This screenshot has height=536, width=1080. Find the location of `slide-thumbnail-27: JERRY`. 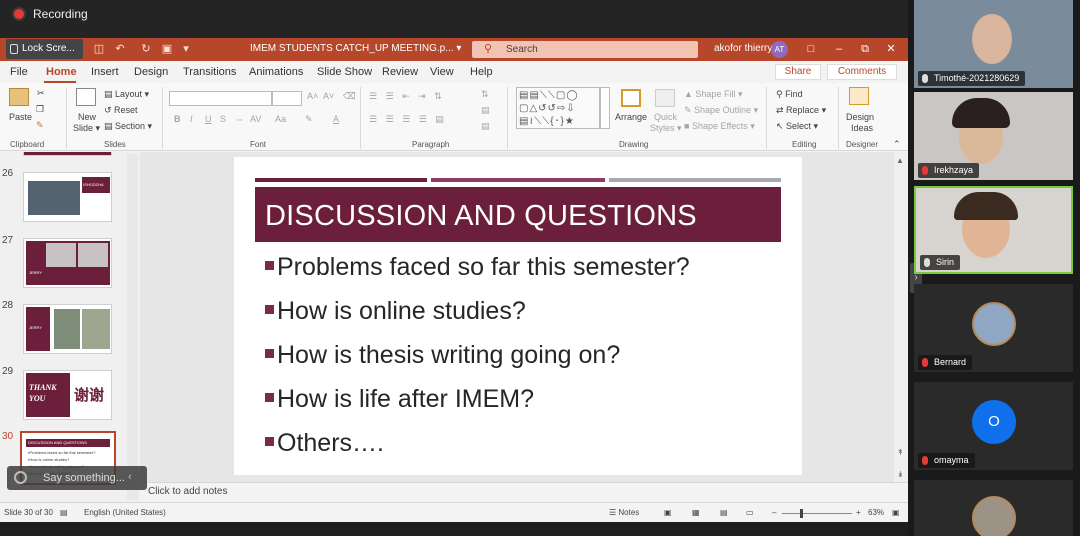

slide-thumbnail-27: JERRY is located at coordinates (67, 263).